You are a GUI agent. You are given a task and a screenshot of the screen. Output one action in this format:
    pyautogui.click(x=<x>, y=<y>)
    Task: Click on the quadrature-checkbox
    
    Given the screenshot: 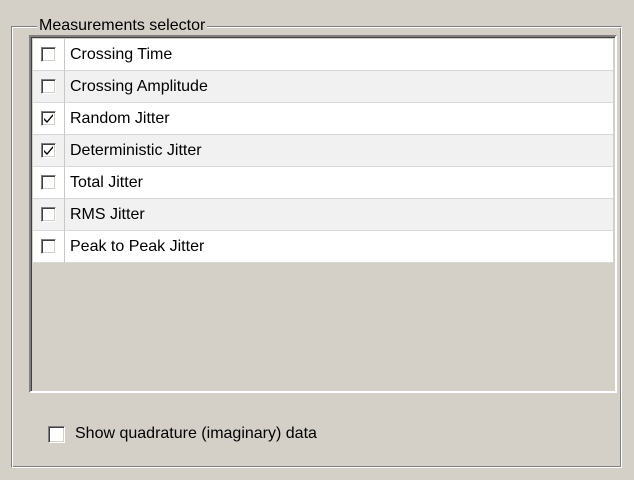 What is the action you would take?
    pyautogui.click(x=56, y=434)
    